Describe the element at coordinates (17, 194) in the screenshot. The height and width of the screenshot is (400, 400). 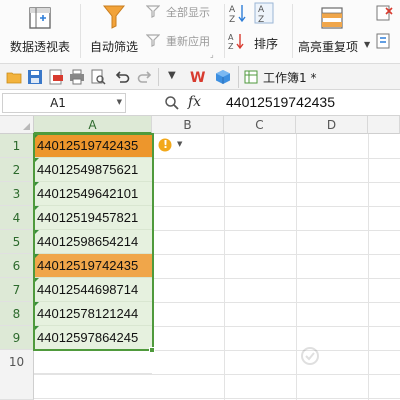
I see `row-header-3: 3` at that location.